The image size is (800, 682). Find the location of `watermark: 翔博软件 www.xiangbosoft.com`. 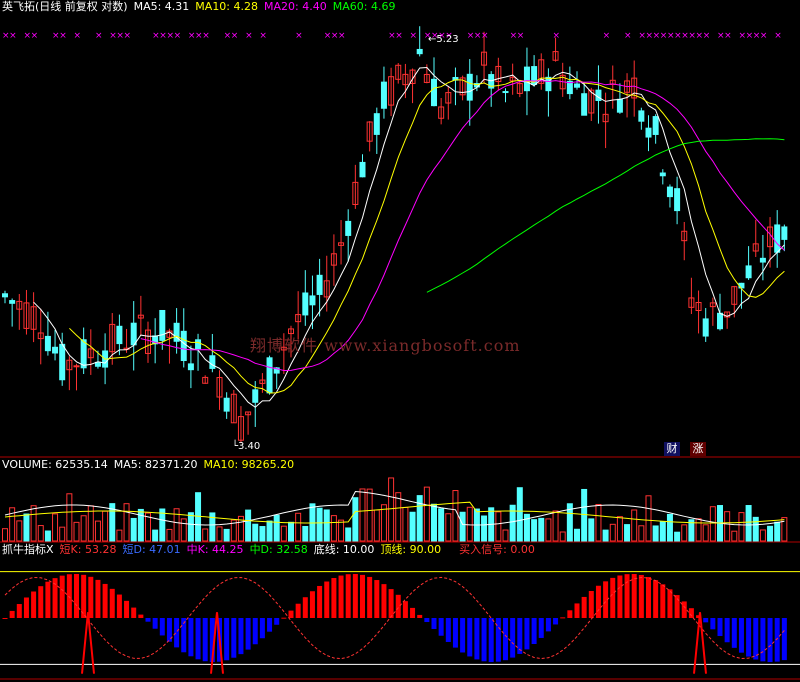

watermark: 翔博软件 www.xiangbosoft.com is located at coordinates (385, 345).